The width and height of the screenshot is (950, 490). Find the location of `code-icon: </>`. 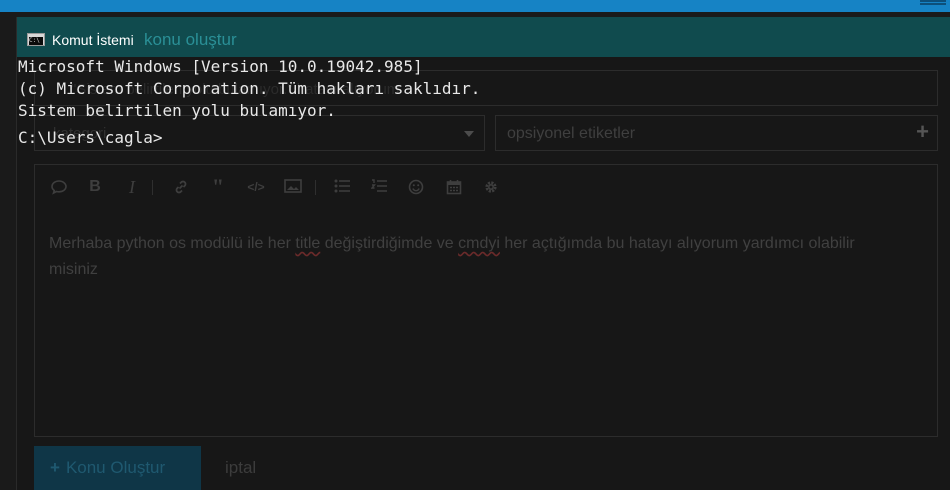

code-icon: </> is located at coordinates (256, 187).